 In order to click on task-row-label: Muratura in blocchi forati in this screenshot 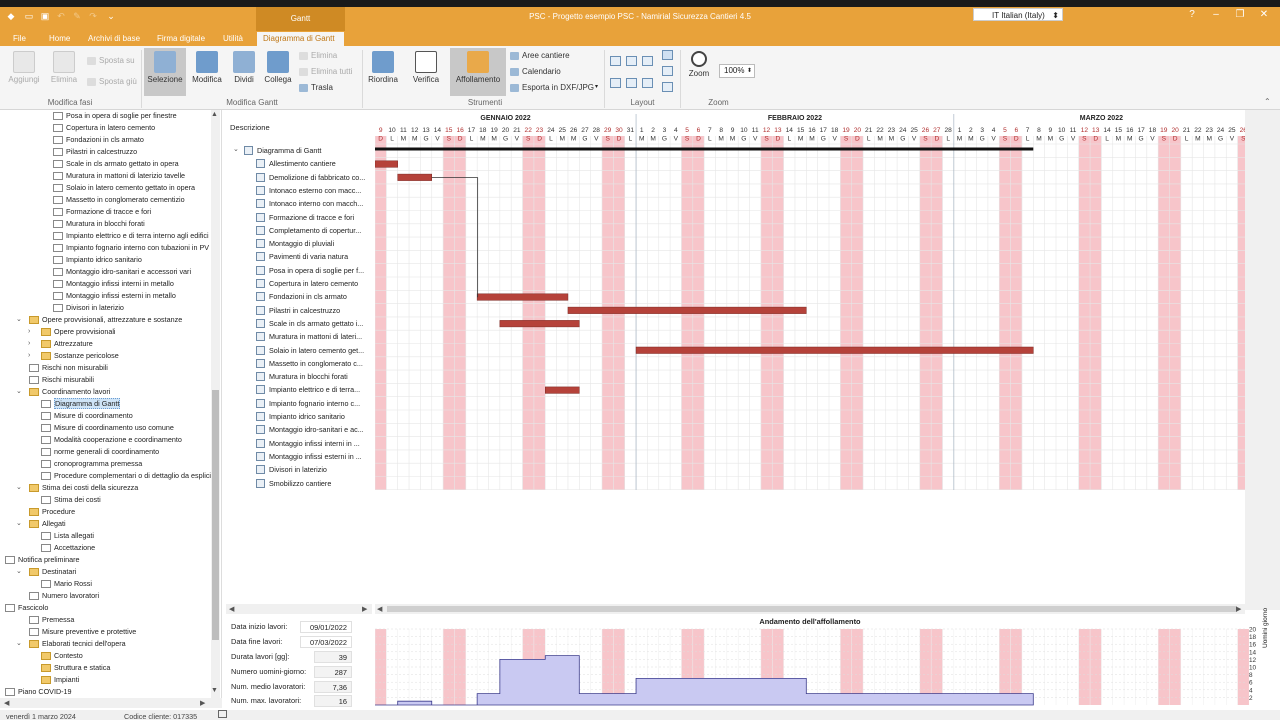, I will do `click(319, 376)`.